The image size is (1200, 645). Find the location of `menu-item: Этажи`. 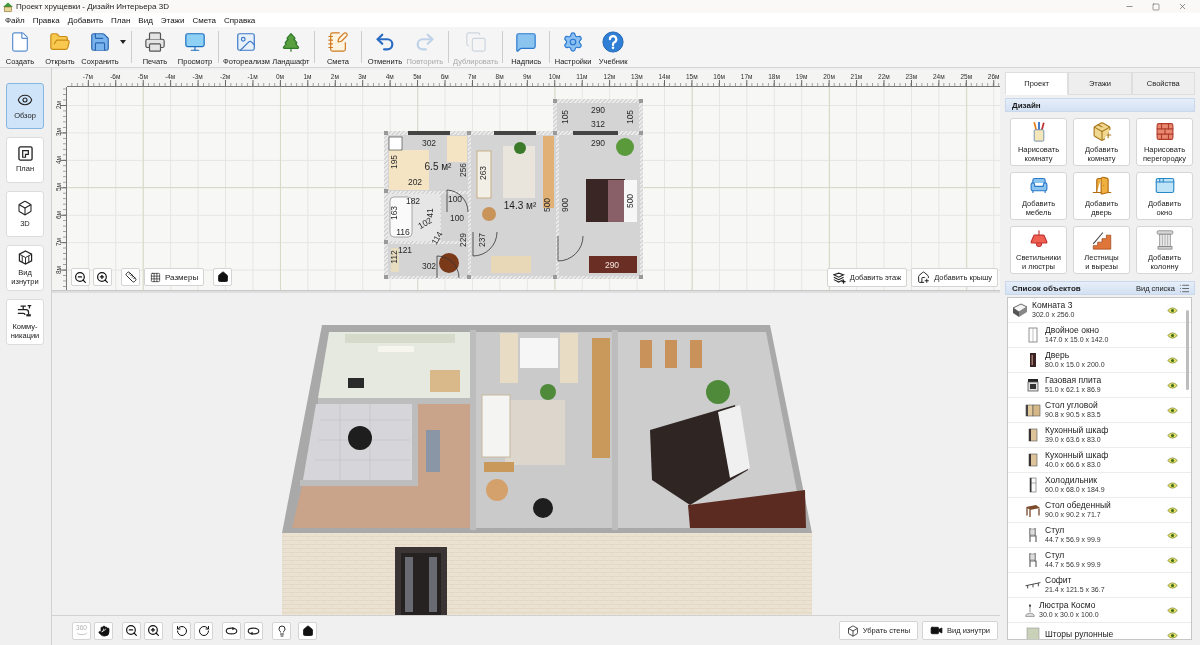

menu-item: Этажи is located at coordinates (172, 20).